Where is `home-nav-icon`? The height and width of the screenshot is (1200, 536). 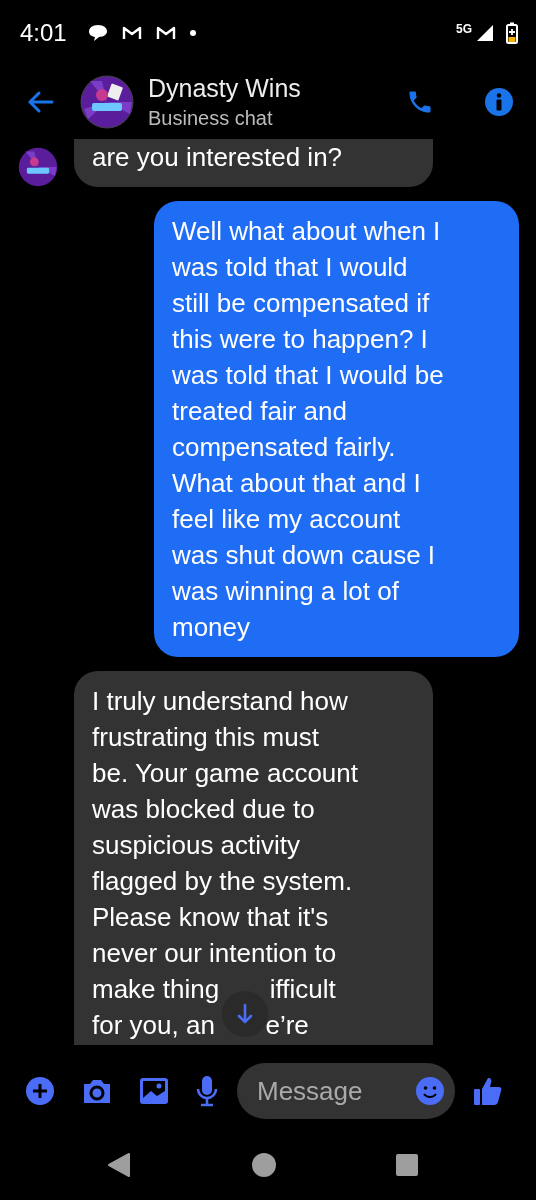
home-nav-icon is located at coordinates (263, 1165).